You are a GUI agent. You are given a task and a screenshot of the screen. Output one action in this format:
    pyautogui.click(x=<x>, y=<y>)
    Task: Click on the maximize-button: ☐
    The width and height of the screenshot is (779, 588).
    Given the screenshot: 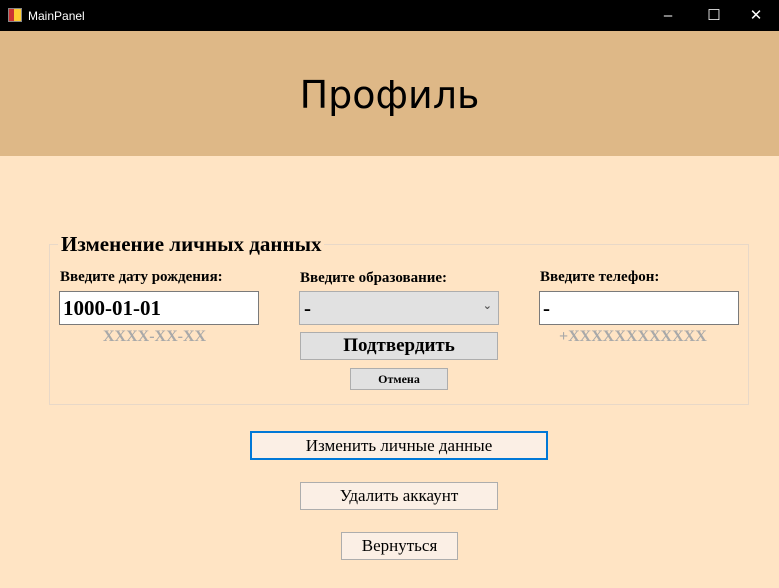 What is the action you would take?
    pyautogui.click(x=714, y=16)
    